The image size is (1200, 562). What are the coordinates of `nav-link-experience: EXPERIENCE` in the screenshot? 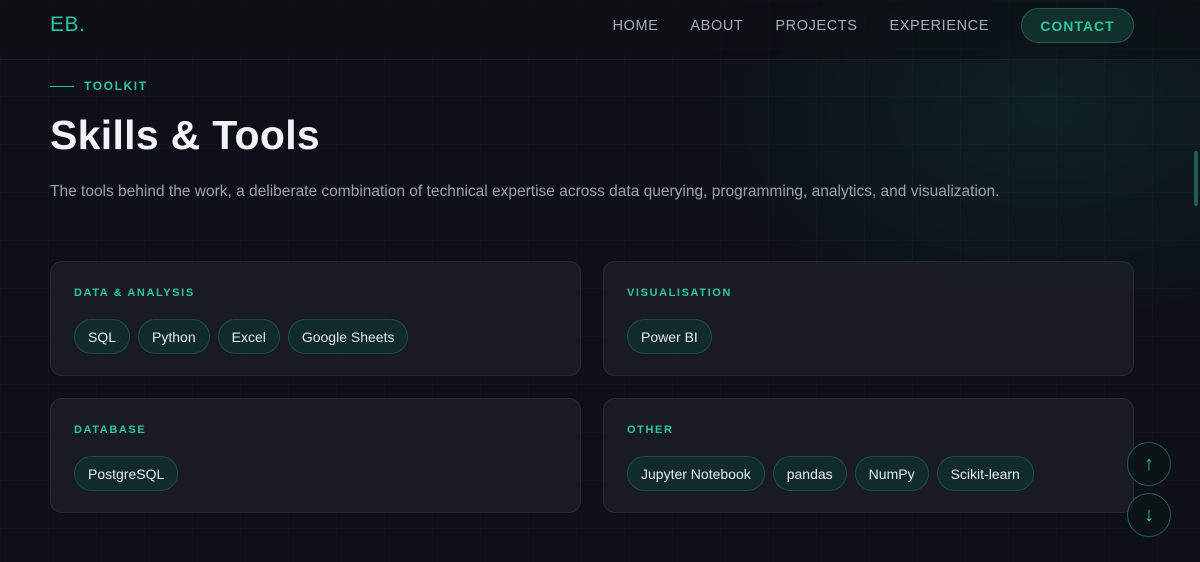 It's located at (939, 26).